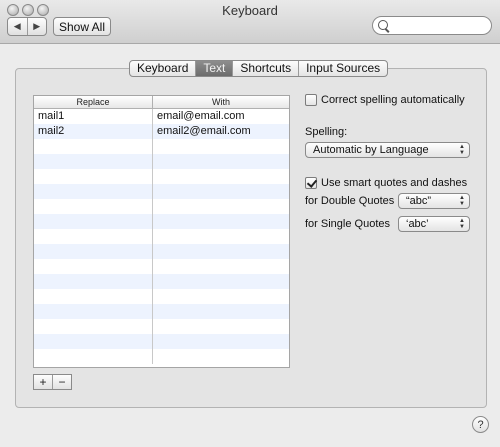 The height and width of the screenshot is (447, 500). I want to click on spelling-language-value: Automatic by Language, so click(371, 150).